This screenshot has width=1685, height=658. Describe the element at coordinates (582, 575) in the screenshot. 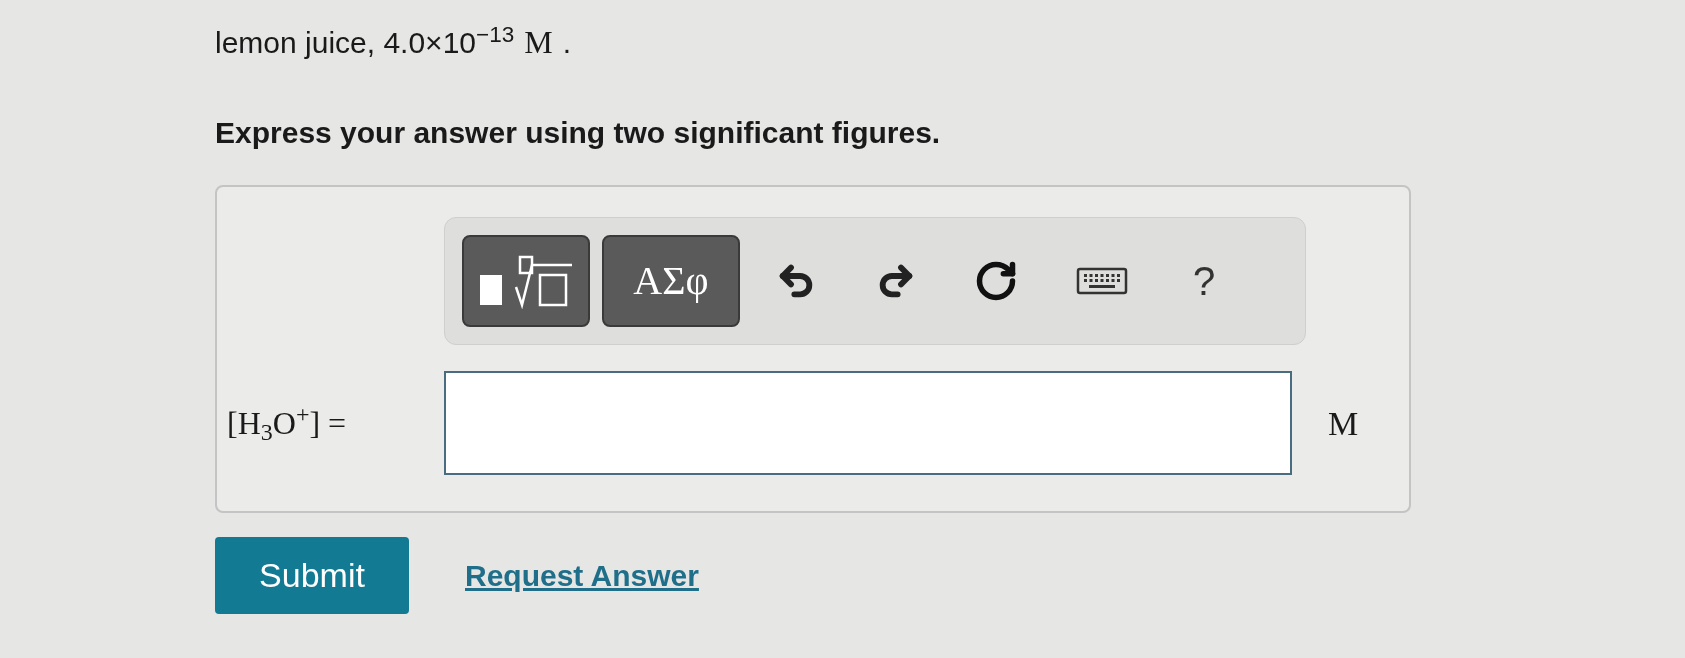

I see `request-answer-link: Request Answer` at that location.